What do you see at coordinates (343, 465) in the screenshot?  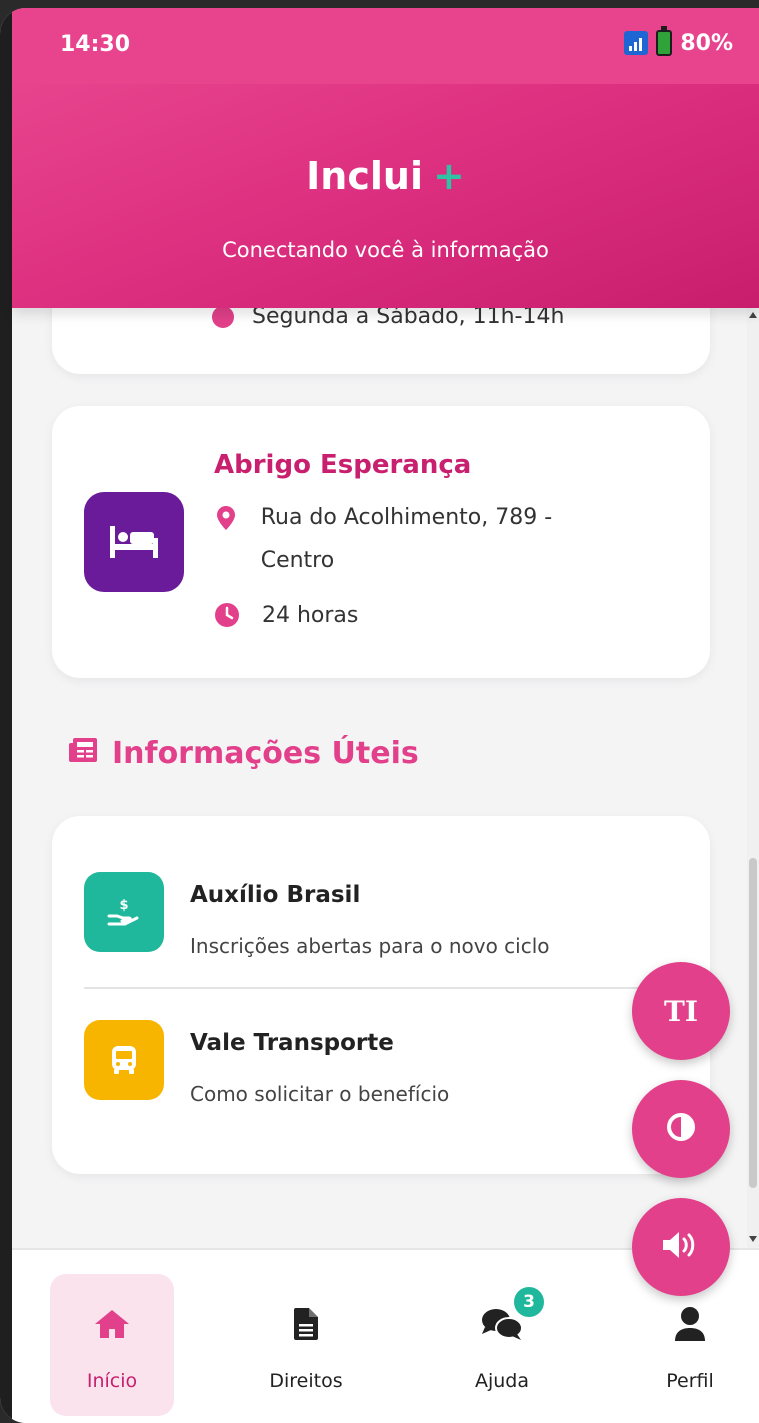 I see `shelter-name: Abrigo Esperança` at bounding box center [343, 465].